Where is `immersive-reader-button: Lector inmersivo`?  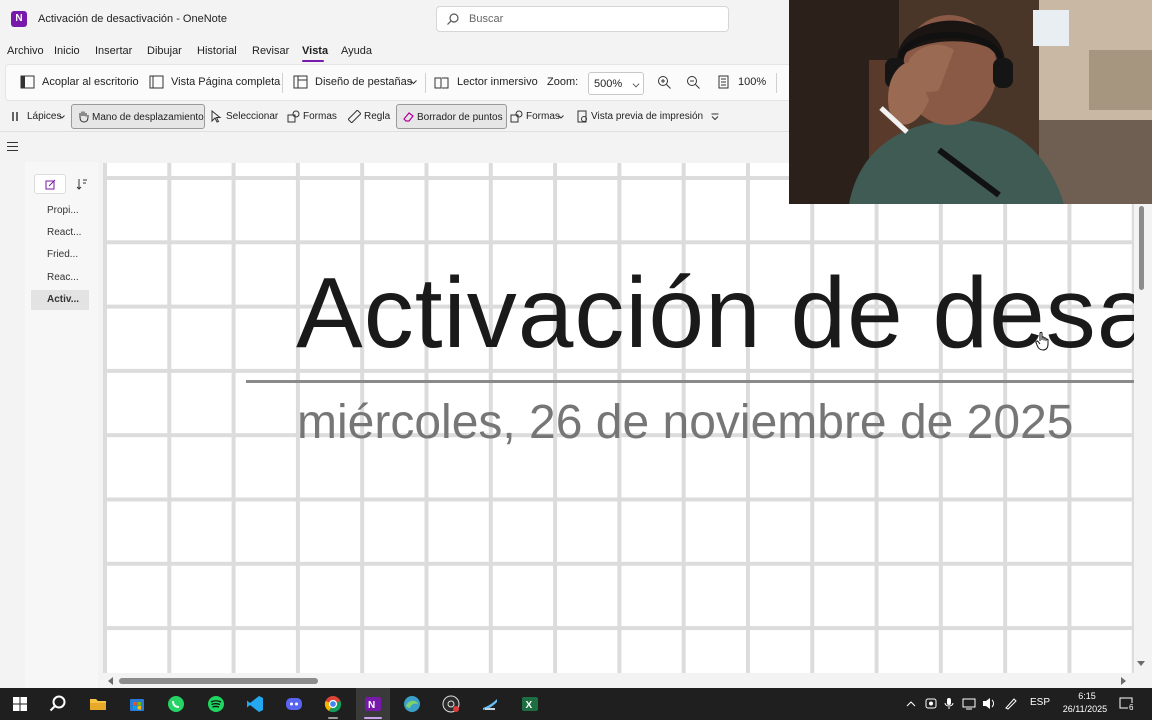 immersive-reader-button: Lector inmersivo is located at coordinates (497, 82).